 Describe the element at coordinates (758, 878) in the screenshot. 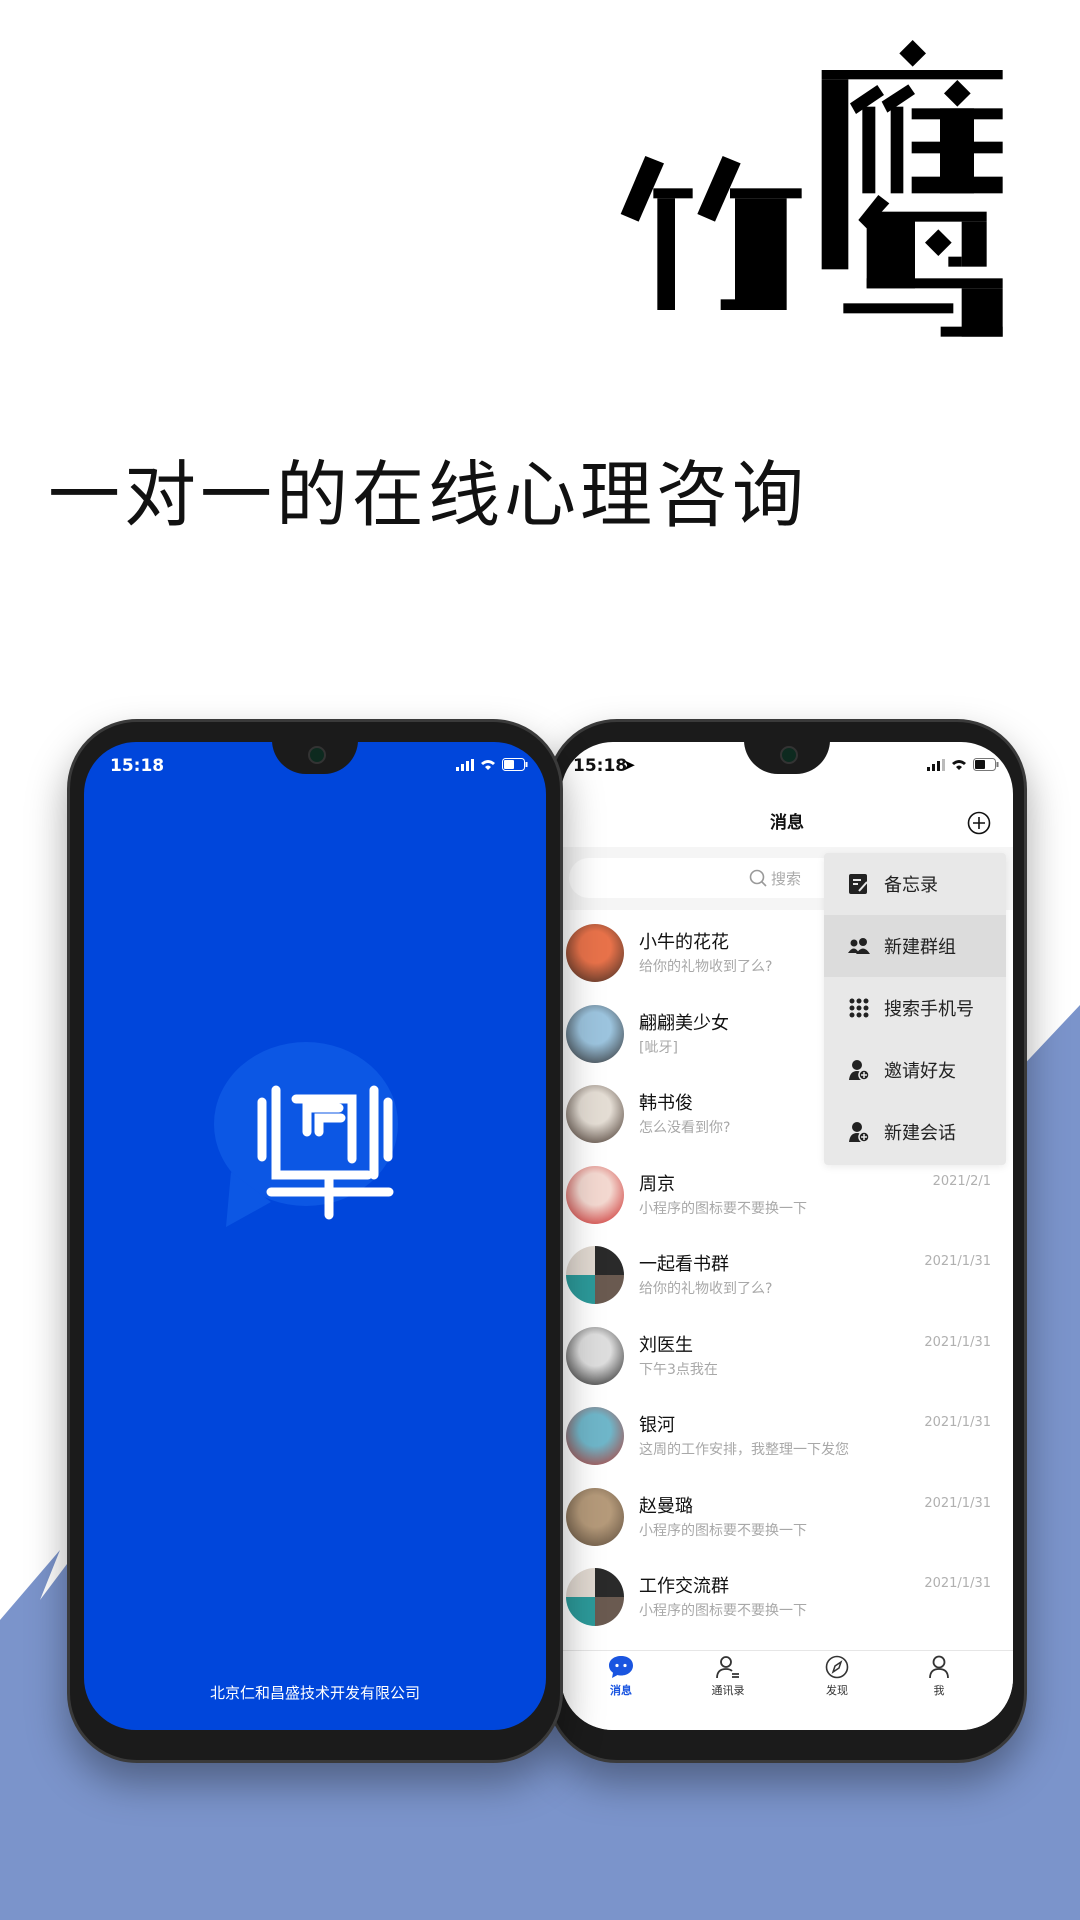

I see `search-icon` at that location.